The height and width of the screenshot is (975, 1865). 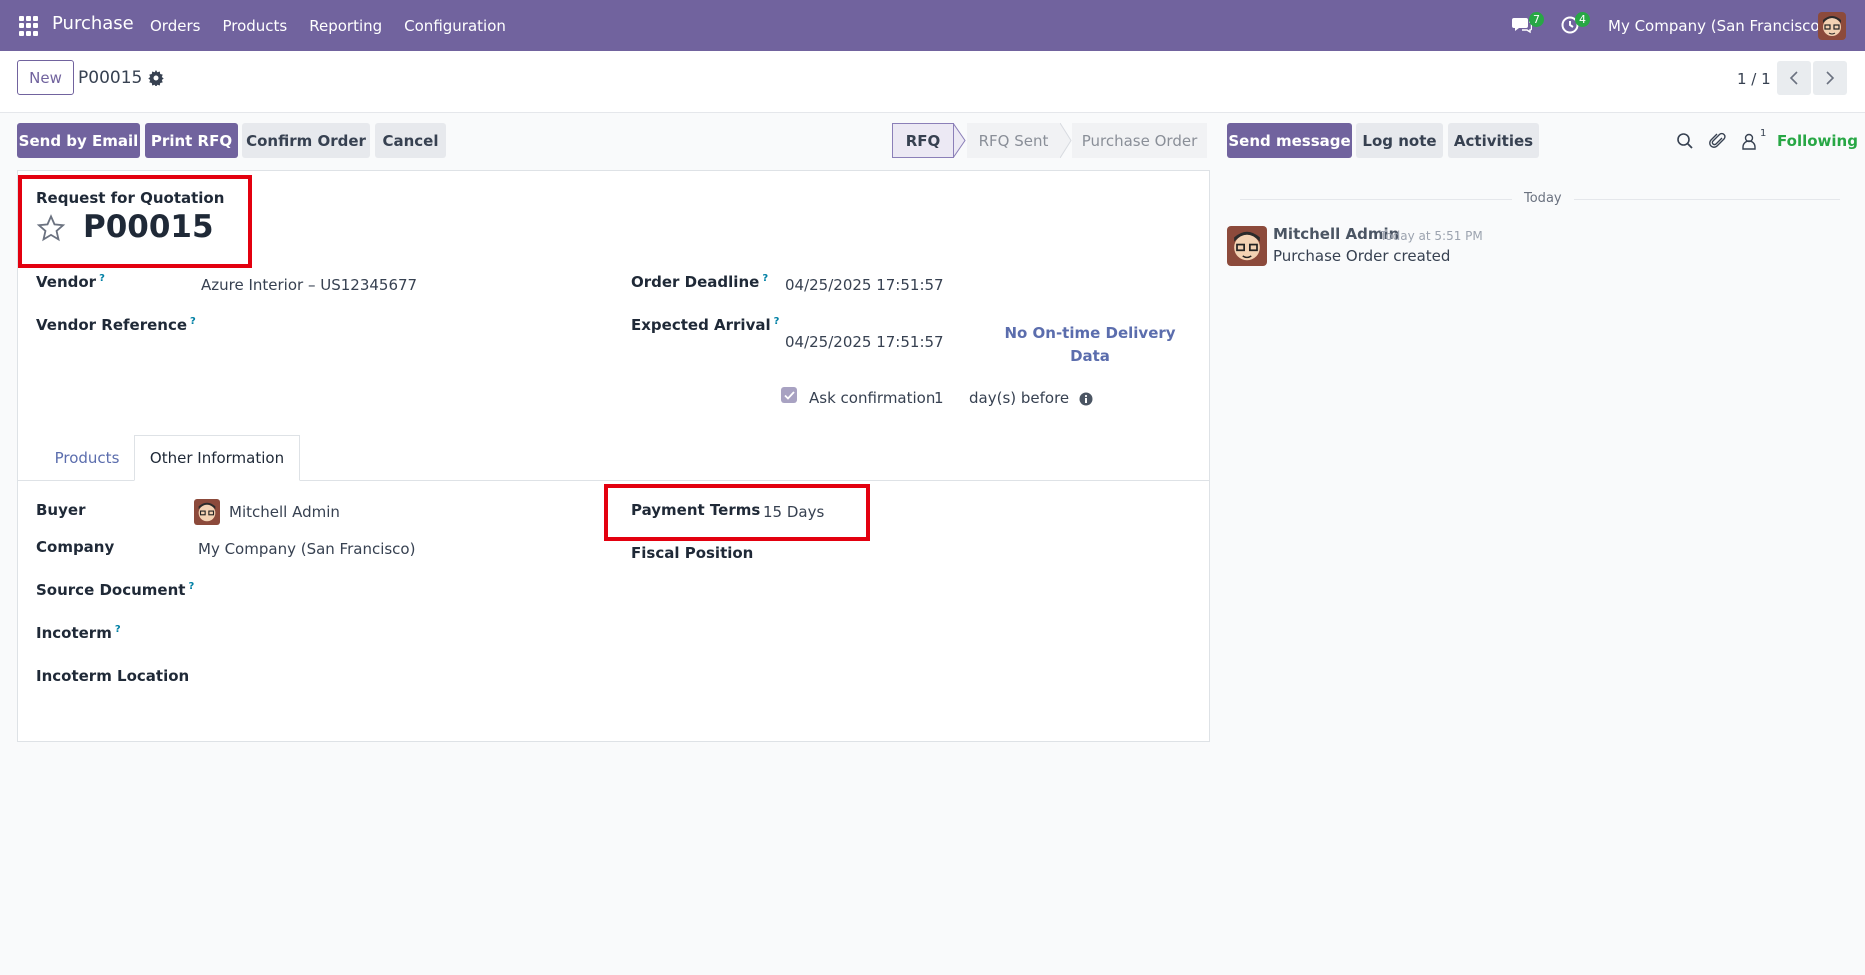 I want to click on tab-products: Products, so click(x=87, y=458).